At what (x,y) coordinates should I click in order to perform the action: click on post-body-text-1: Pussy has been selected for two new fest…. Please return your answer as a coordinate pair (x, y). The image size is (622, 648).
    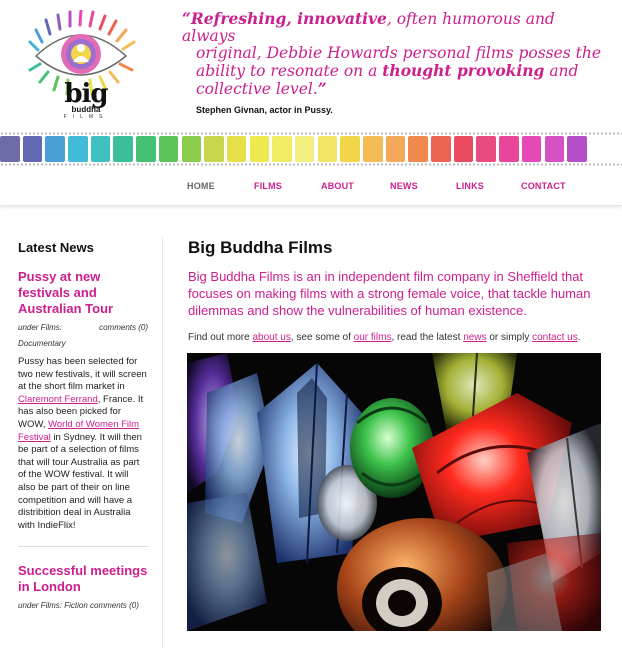
    Looking at the image, I should click on (82, 374).